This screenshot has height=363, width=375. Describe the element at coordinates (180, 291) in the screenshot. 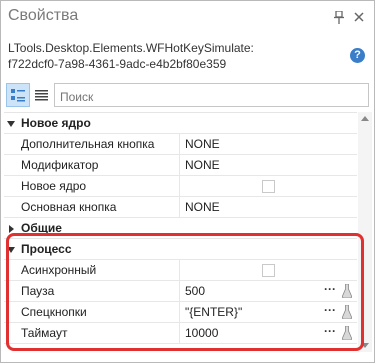

I see `property-row: Пауза 500 ···` at that location.